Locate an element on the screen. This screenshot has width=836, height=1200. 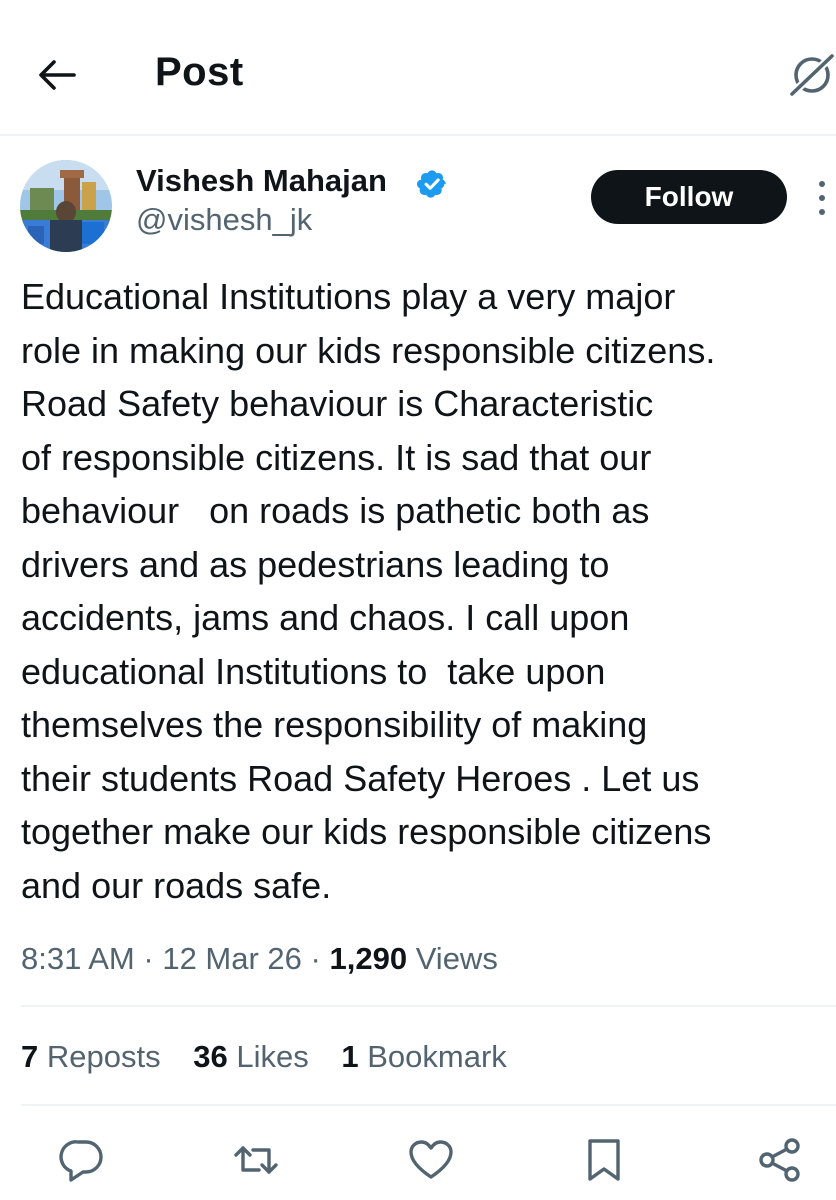
reposts-count: 7 is located at coordinates (30, 1056).